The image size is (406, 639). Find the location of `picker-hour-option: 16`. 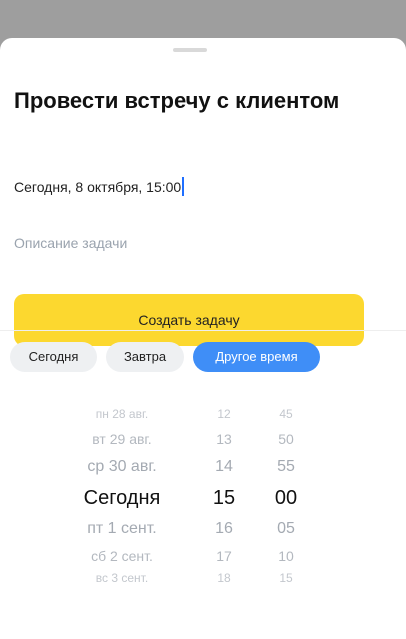

picker-hour-option: 16 is located at coordinates (224, 529).